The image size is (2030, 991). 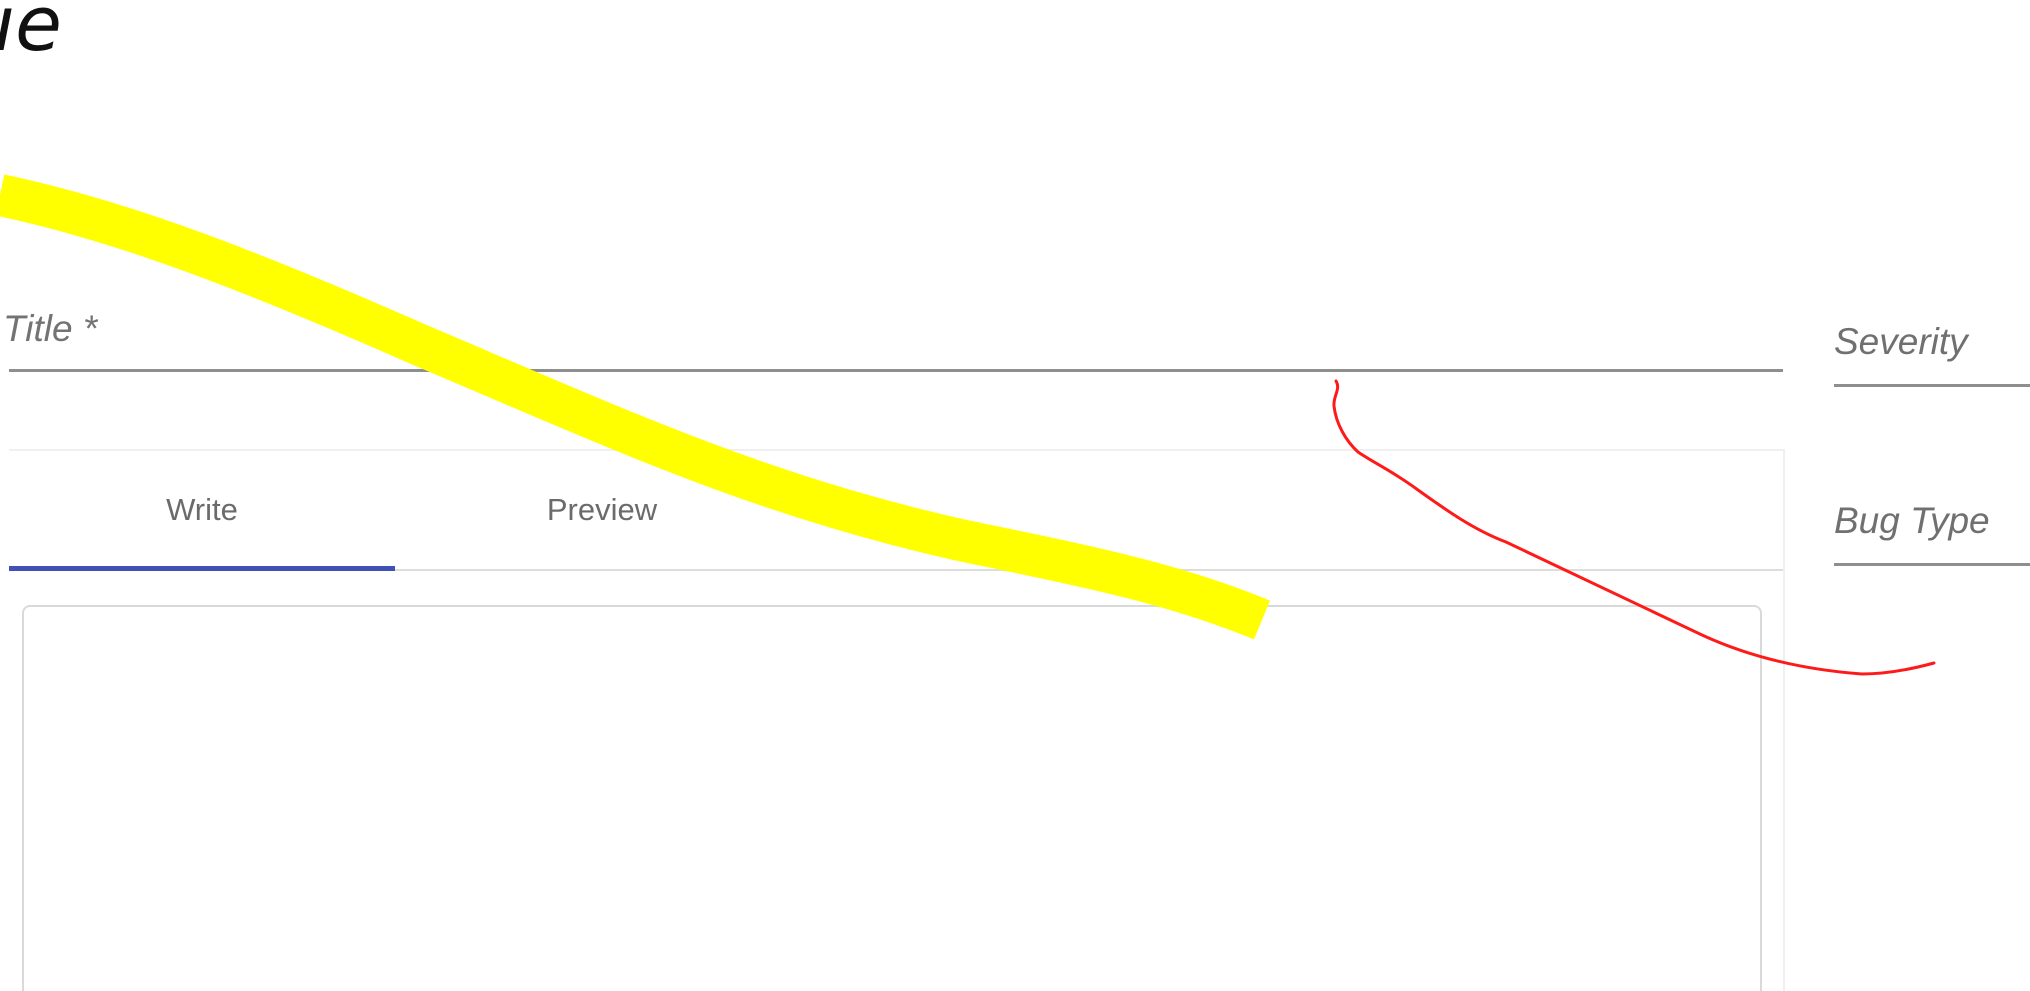 I want to click on severity-field-label: Severity, so click(x=1901, y=341).